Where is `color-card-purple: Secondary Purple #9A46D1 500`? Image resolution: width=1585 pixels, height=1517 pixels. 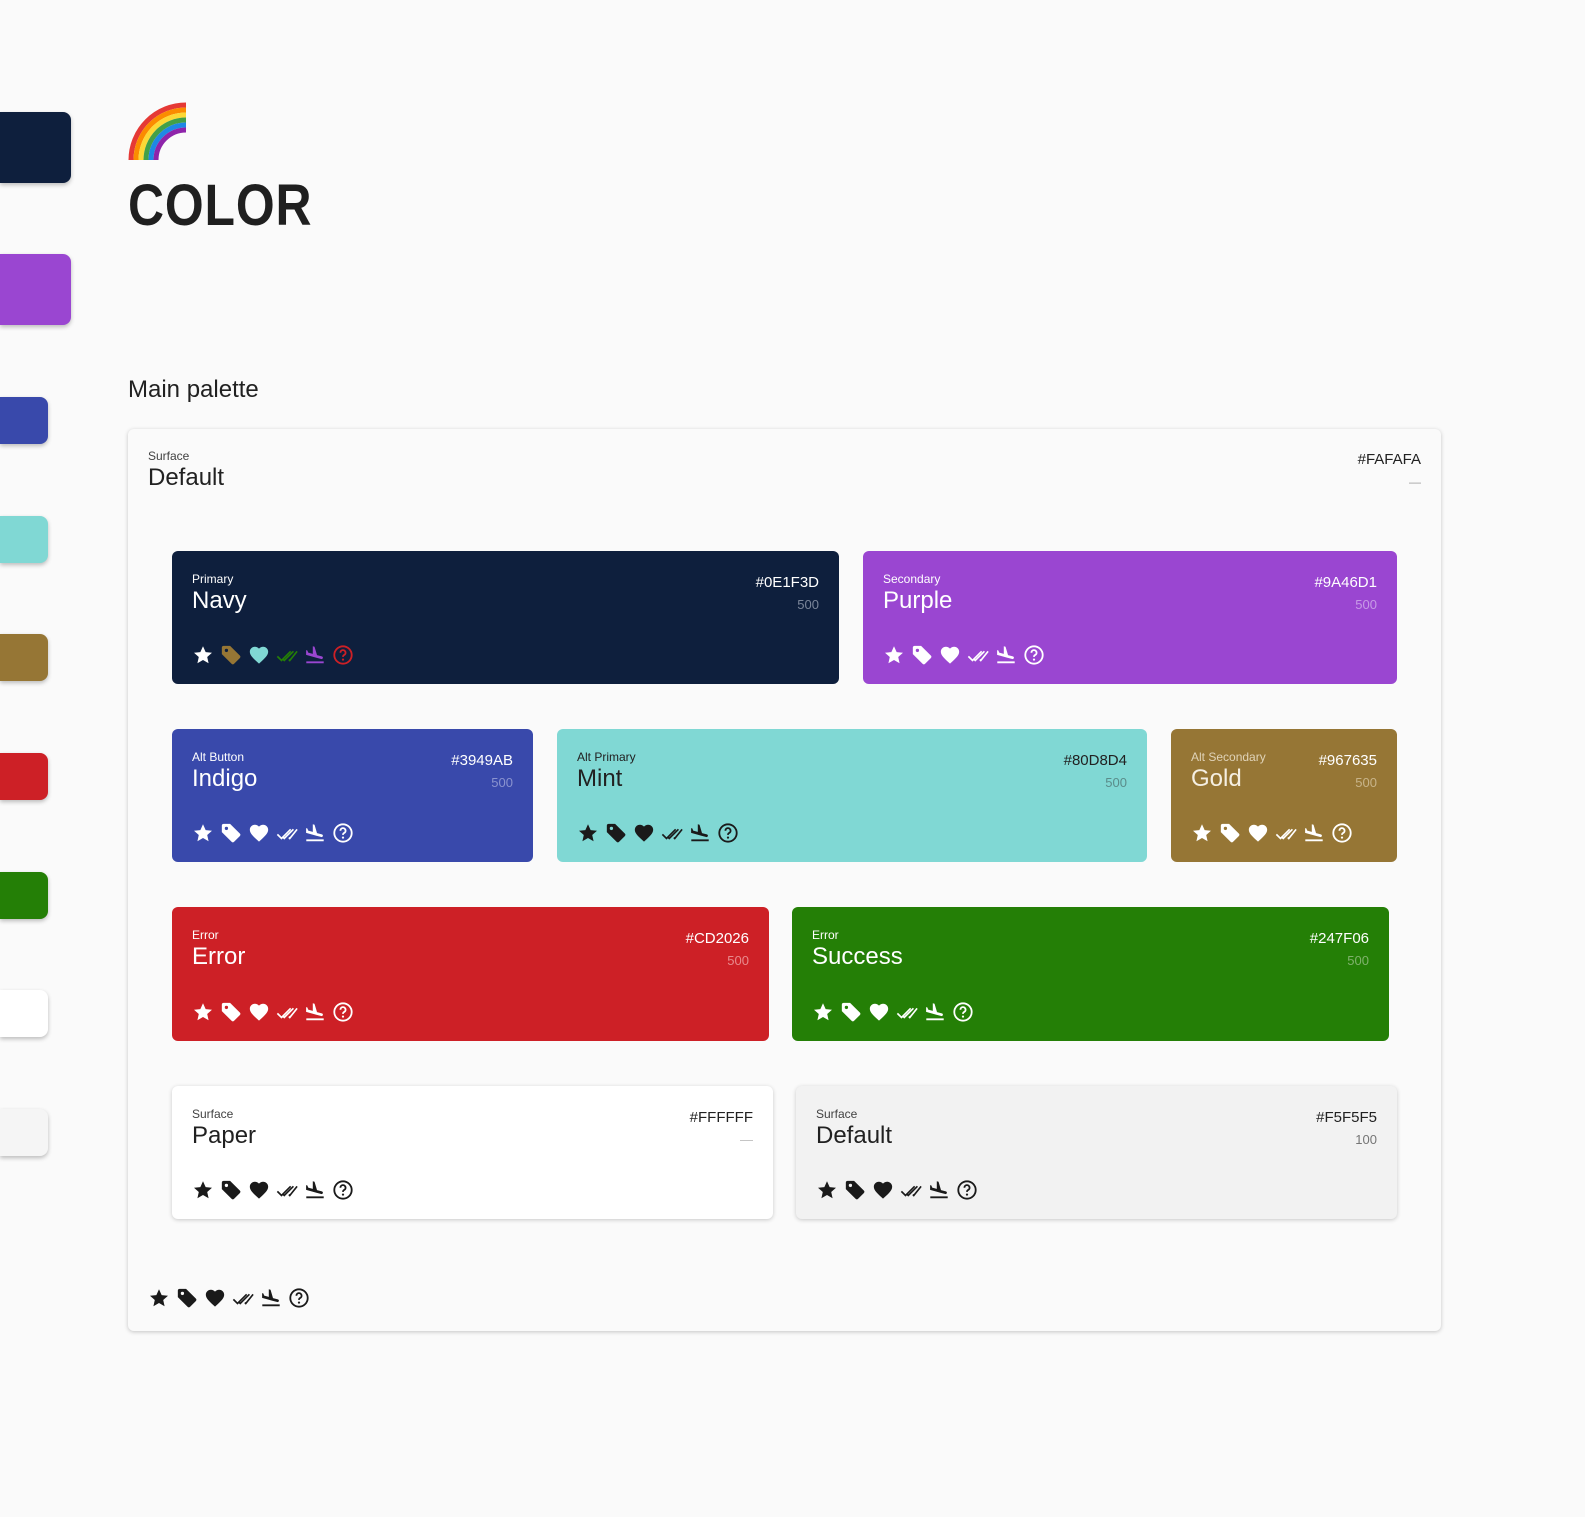 color-card-purple: Secondary Purple #9A46D1 500 is located at coordinates (1130, 617).